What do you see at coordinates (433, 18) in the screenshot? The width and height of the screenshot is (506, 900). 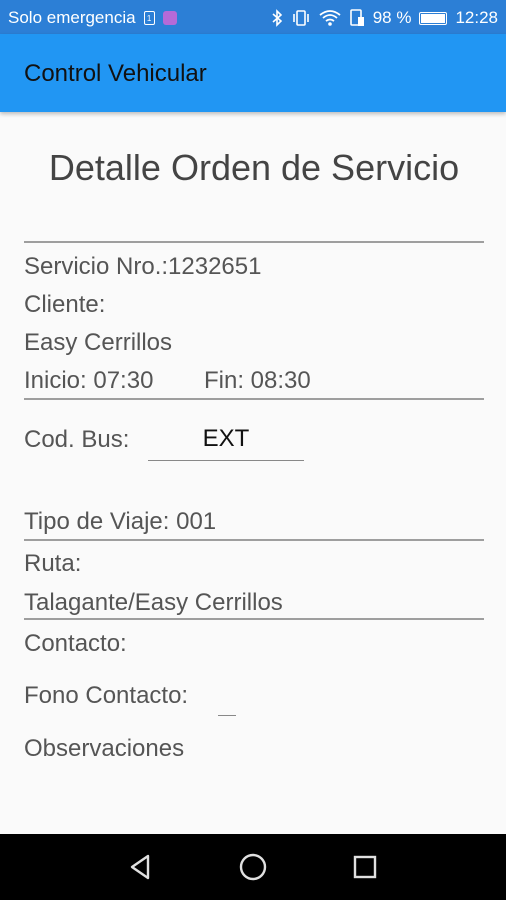 I see `battery-icon` at bounding box center [433, 18].